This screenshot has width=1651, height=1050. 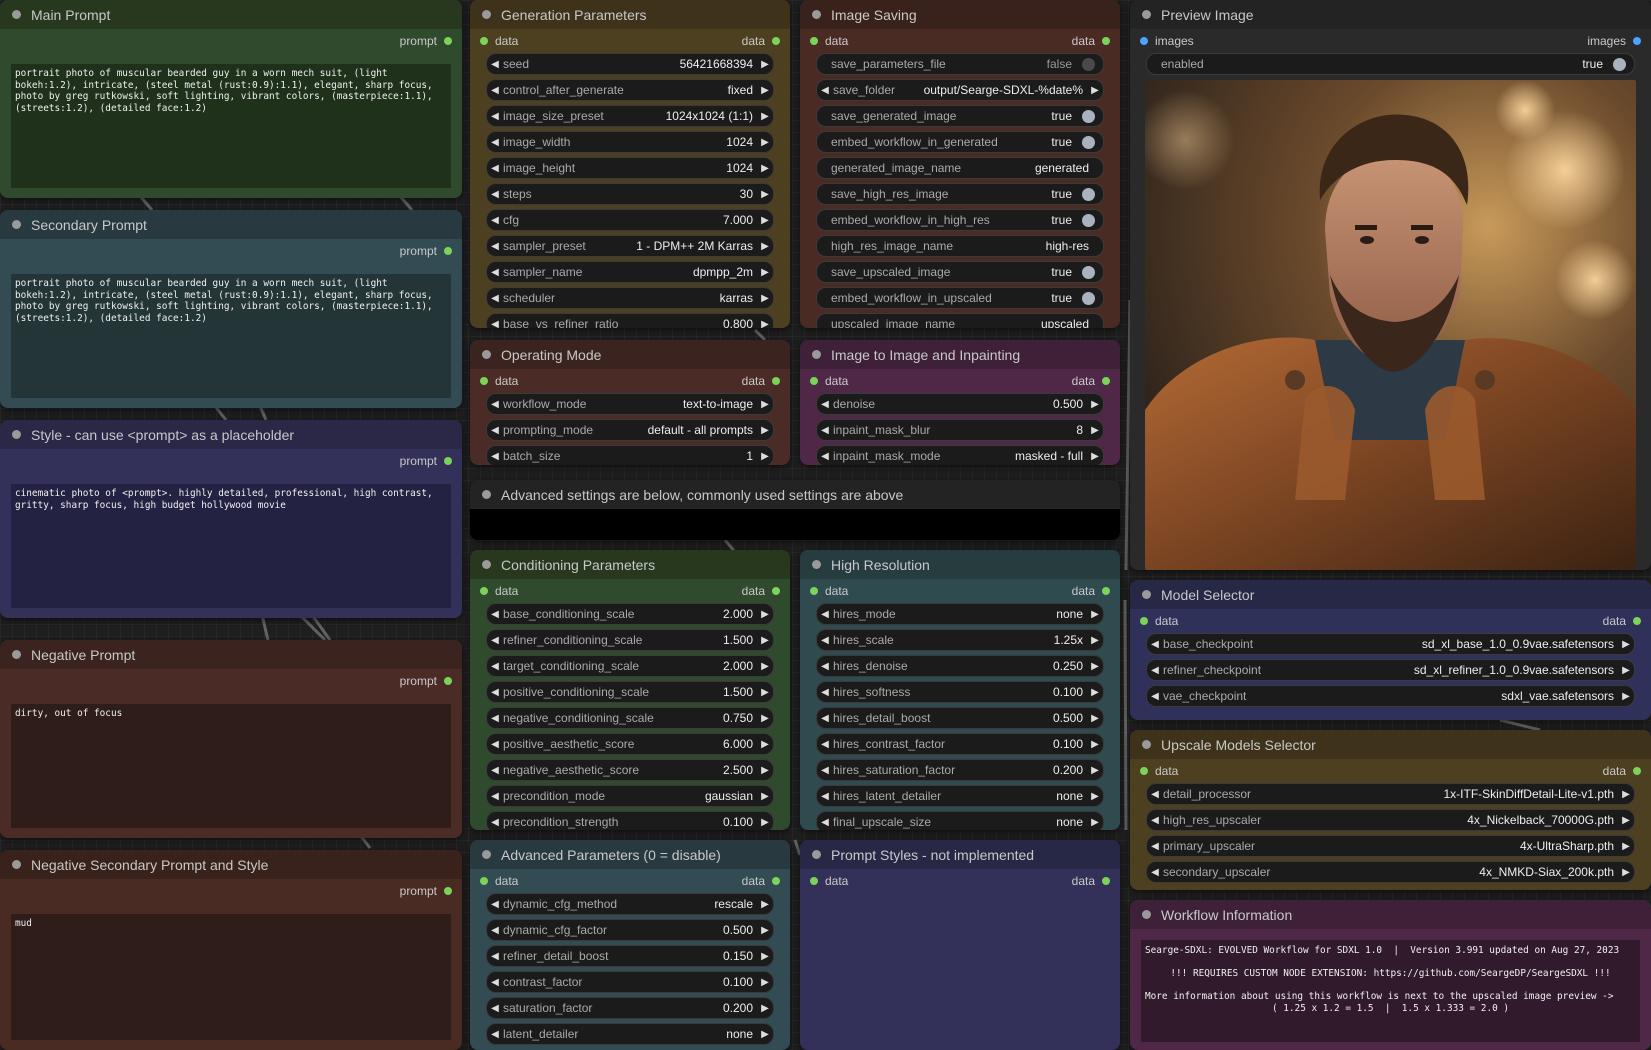 What do you see at coordinates (960, 14) in the screenshot?
I see `node-title-bar: Image Saving` at bounding box center [960, 14].